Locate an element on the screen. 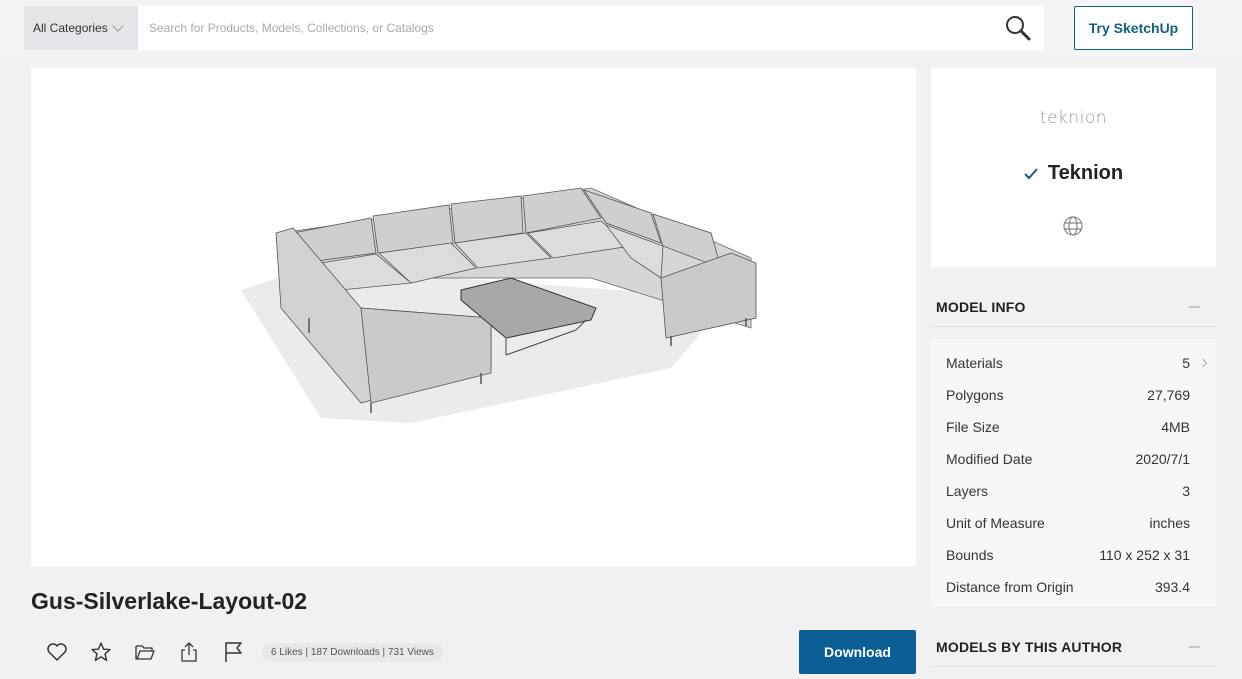  download-button: Download is located at coordinates (857, 652).